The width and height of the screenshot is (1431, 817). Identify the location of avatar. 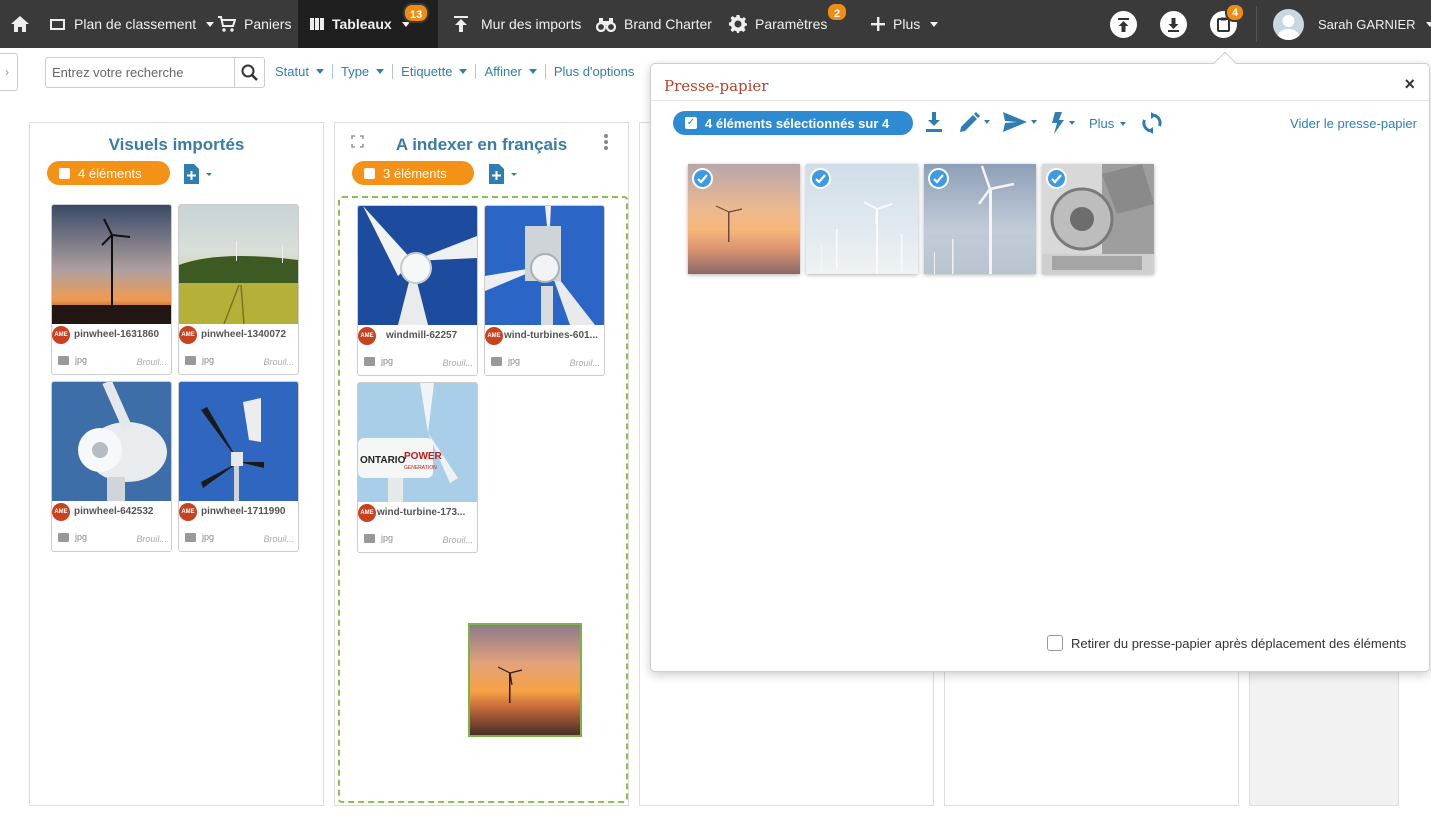
(1288, 24).